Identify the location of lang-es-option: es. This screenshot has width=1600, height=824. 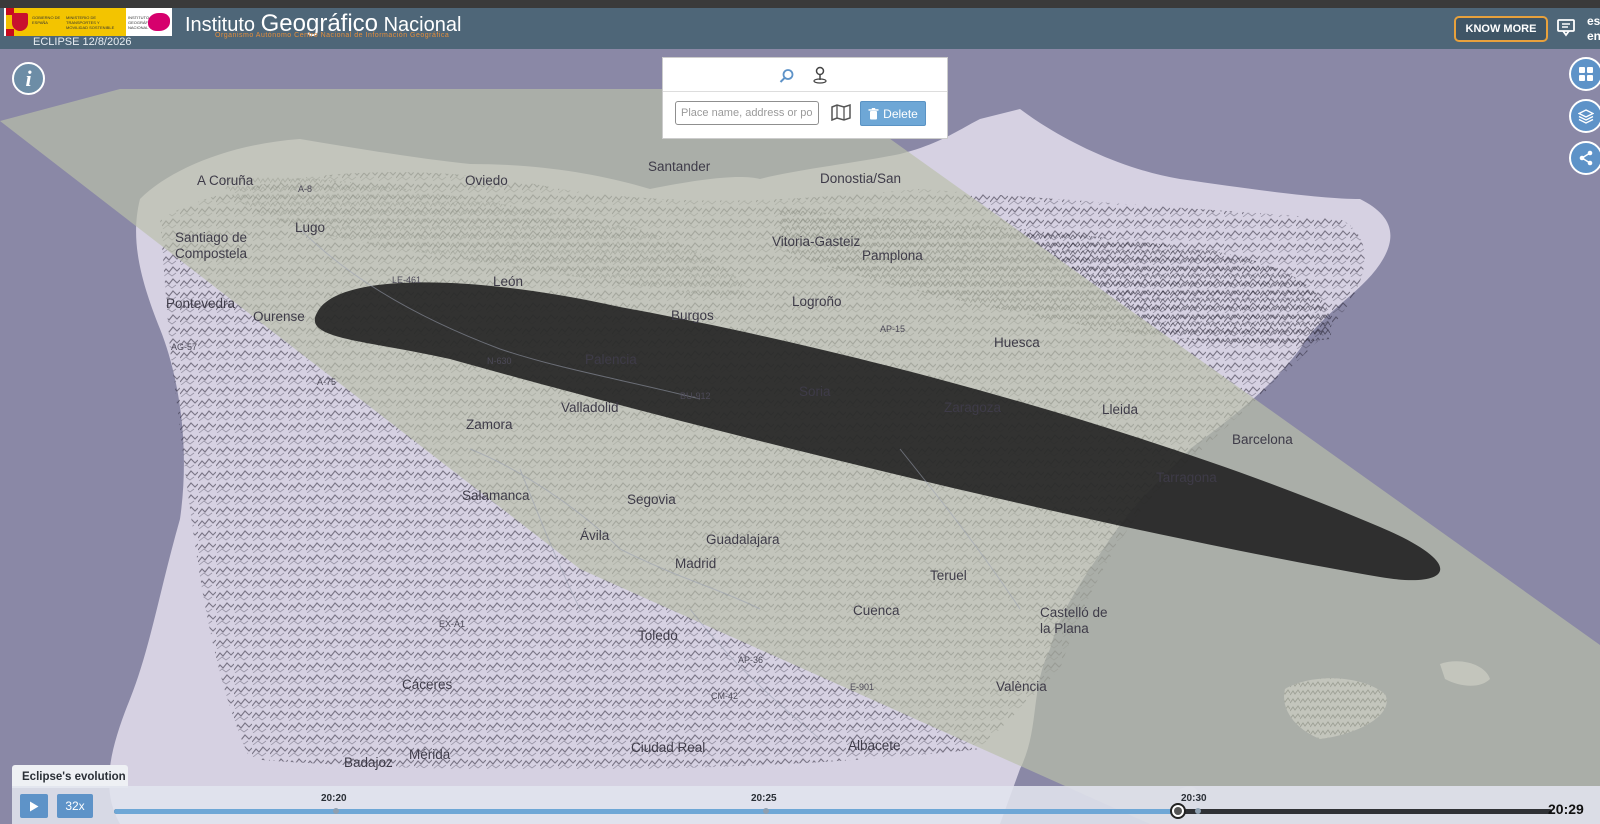
(1593, 21).